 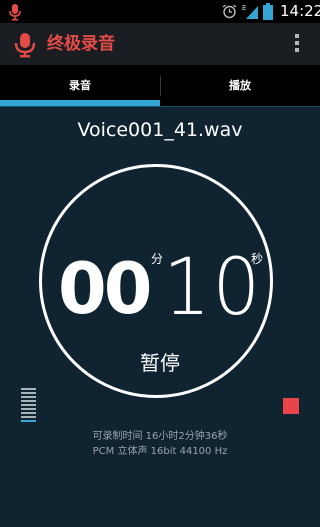 I want to click on svg-text: E, so click(x=244, y=8).